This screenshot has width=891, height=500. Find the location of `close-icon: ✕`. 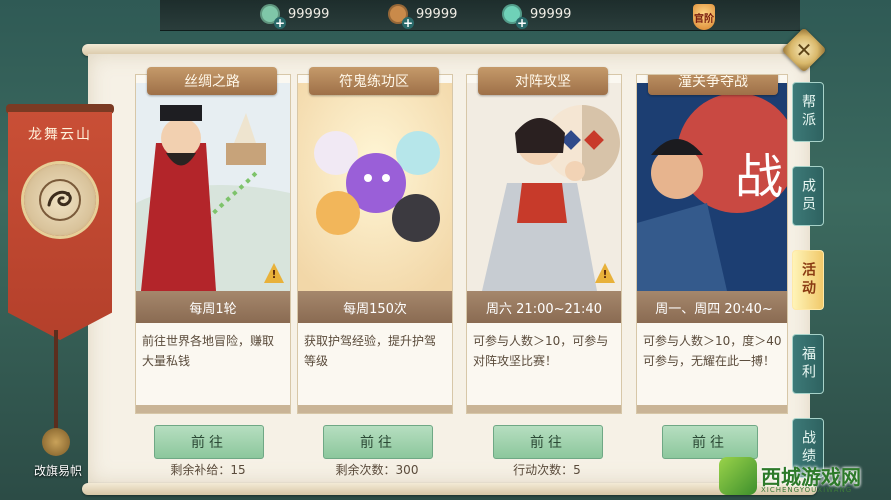

close-icon: ✕ is located at coordinates (804, 50).